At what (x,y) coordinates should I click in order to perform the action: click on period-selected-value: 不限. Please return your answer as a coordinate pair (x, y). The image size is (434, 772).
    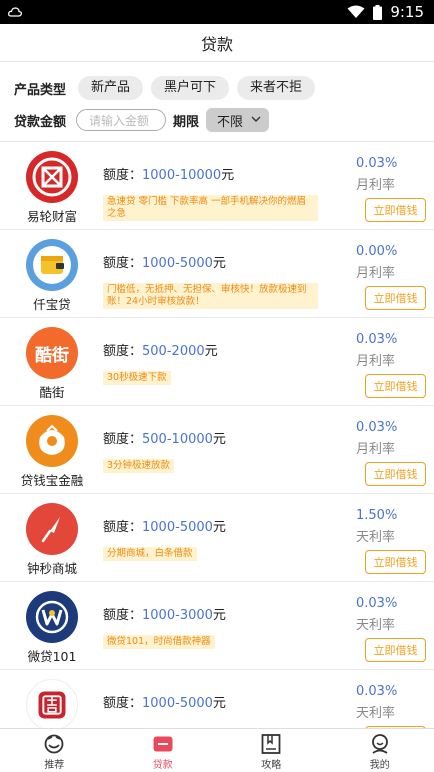
    Looking at the image, I should click on (230, 122).